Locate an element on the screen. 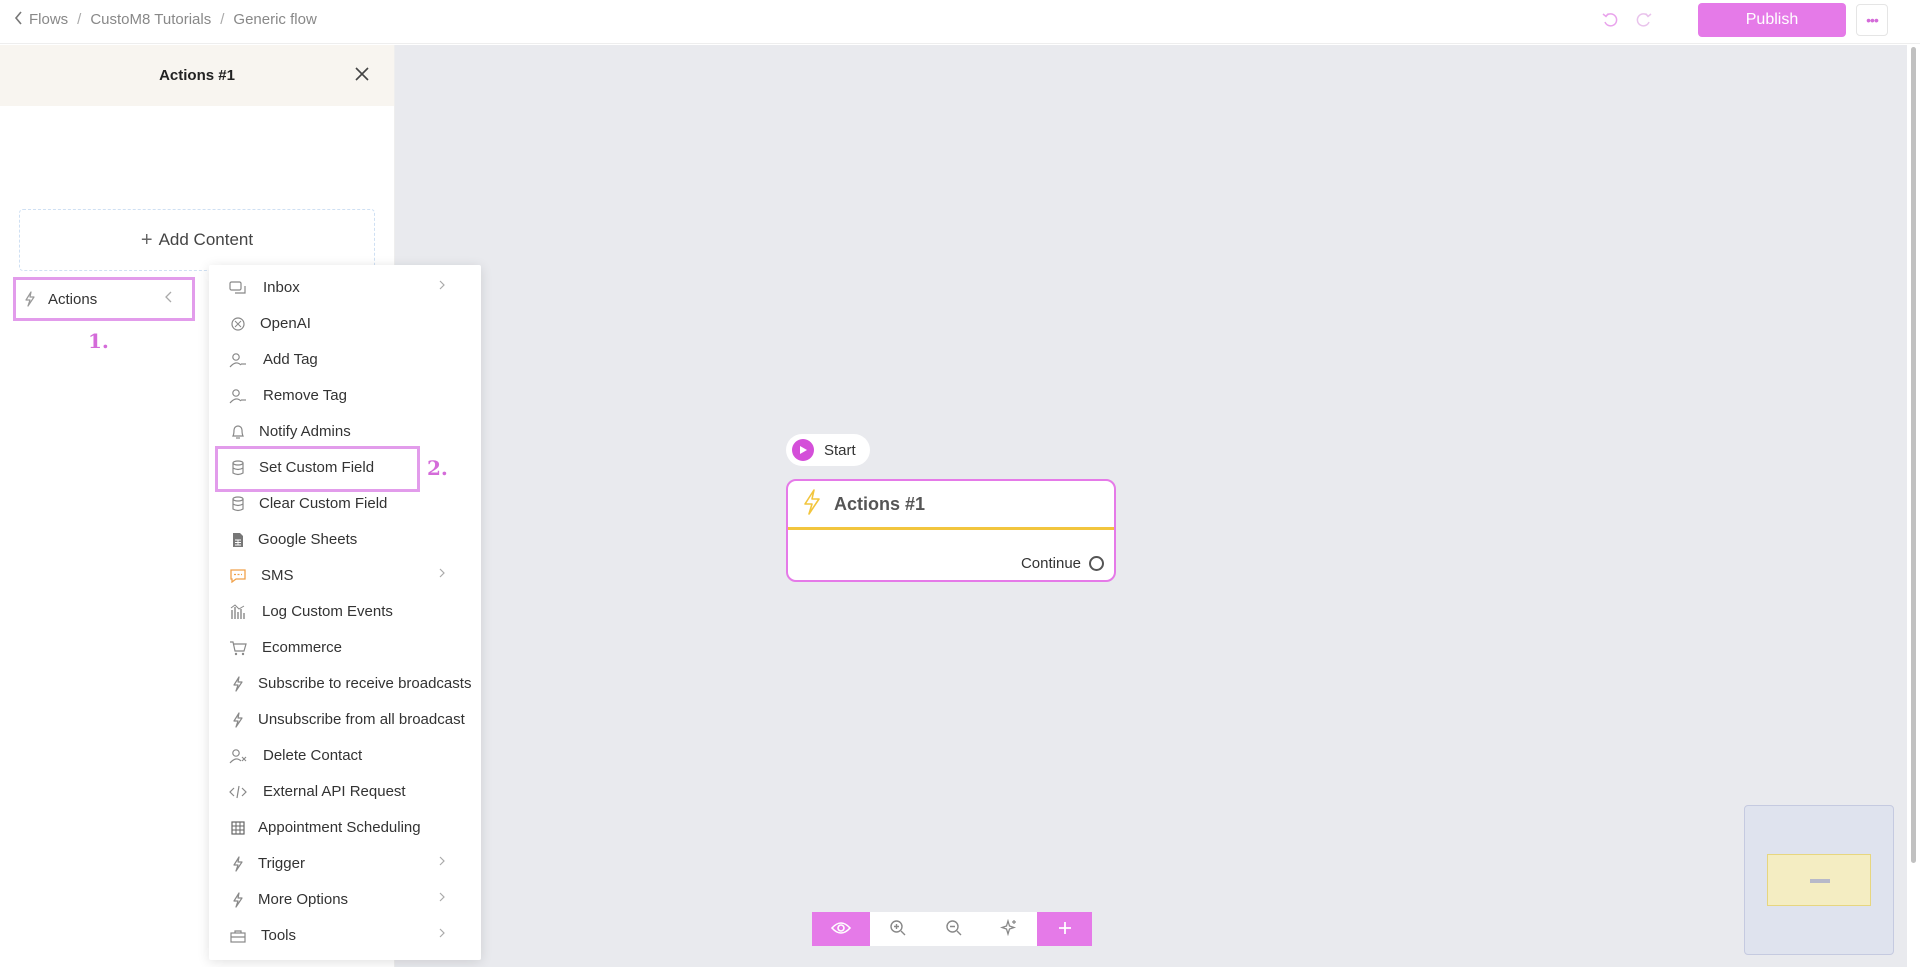 This screenshot has height=967, width=1920. play-icon is located at coordinates (803, 450).